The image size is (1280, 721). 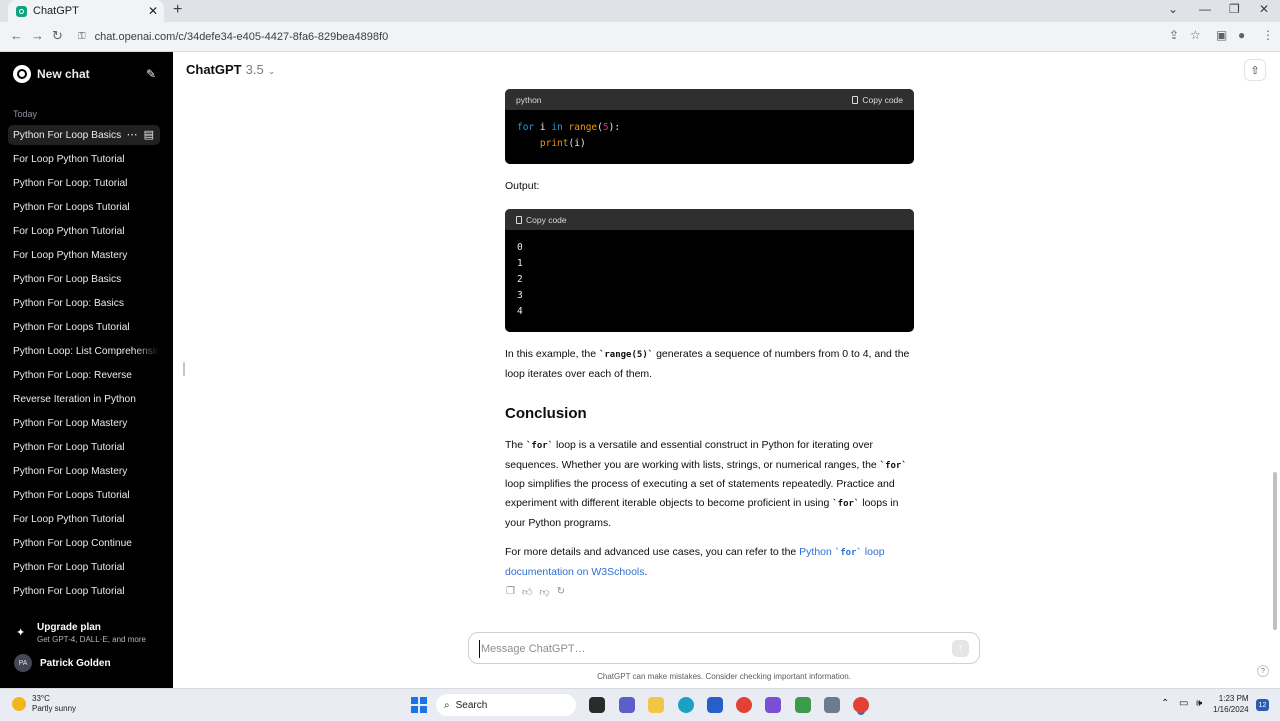 What do you see at coordinates (271, 71) in the screenshot?
I see `chevron-down-icon: ⌄` at bounding box center [271, 71].